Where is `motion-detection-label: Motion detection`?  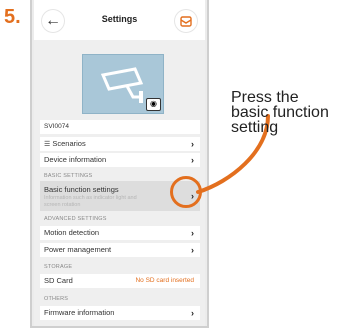
motion-detection-label: Motion detection is located at coordinates (72, 232).